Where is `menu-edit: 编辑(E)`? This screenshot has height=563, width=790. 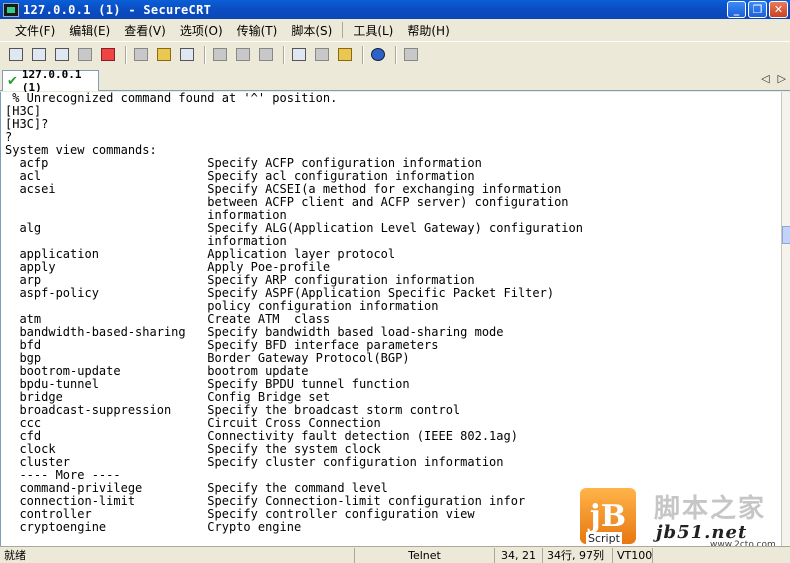 menu-edit: 编辑(E) is located at coordinates (89, 30).